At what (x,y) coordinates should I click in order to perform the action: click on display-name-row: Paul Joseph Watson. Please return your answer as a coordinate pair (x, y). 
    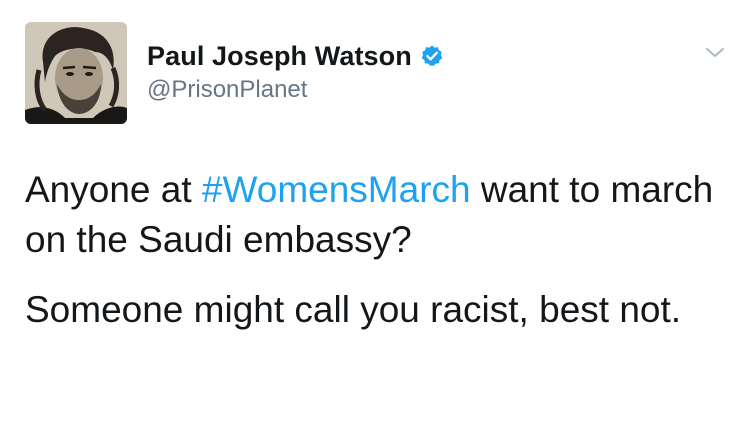
    Looking at the image, I should click on (295, 56).